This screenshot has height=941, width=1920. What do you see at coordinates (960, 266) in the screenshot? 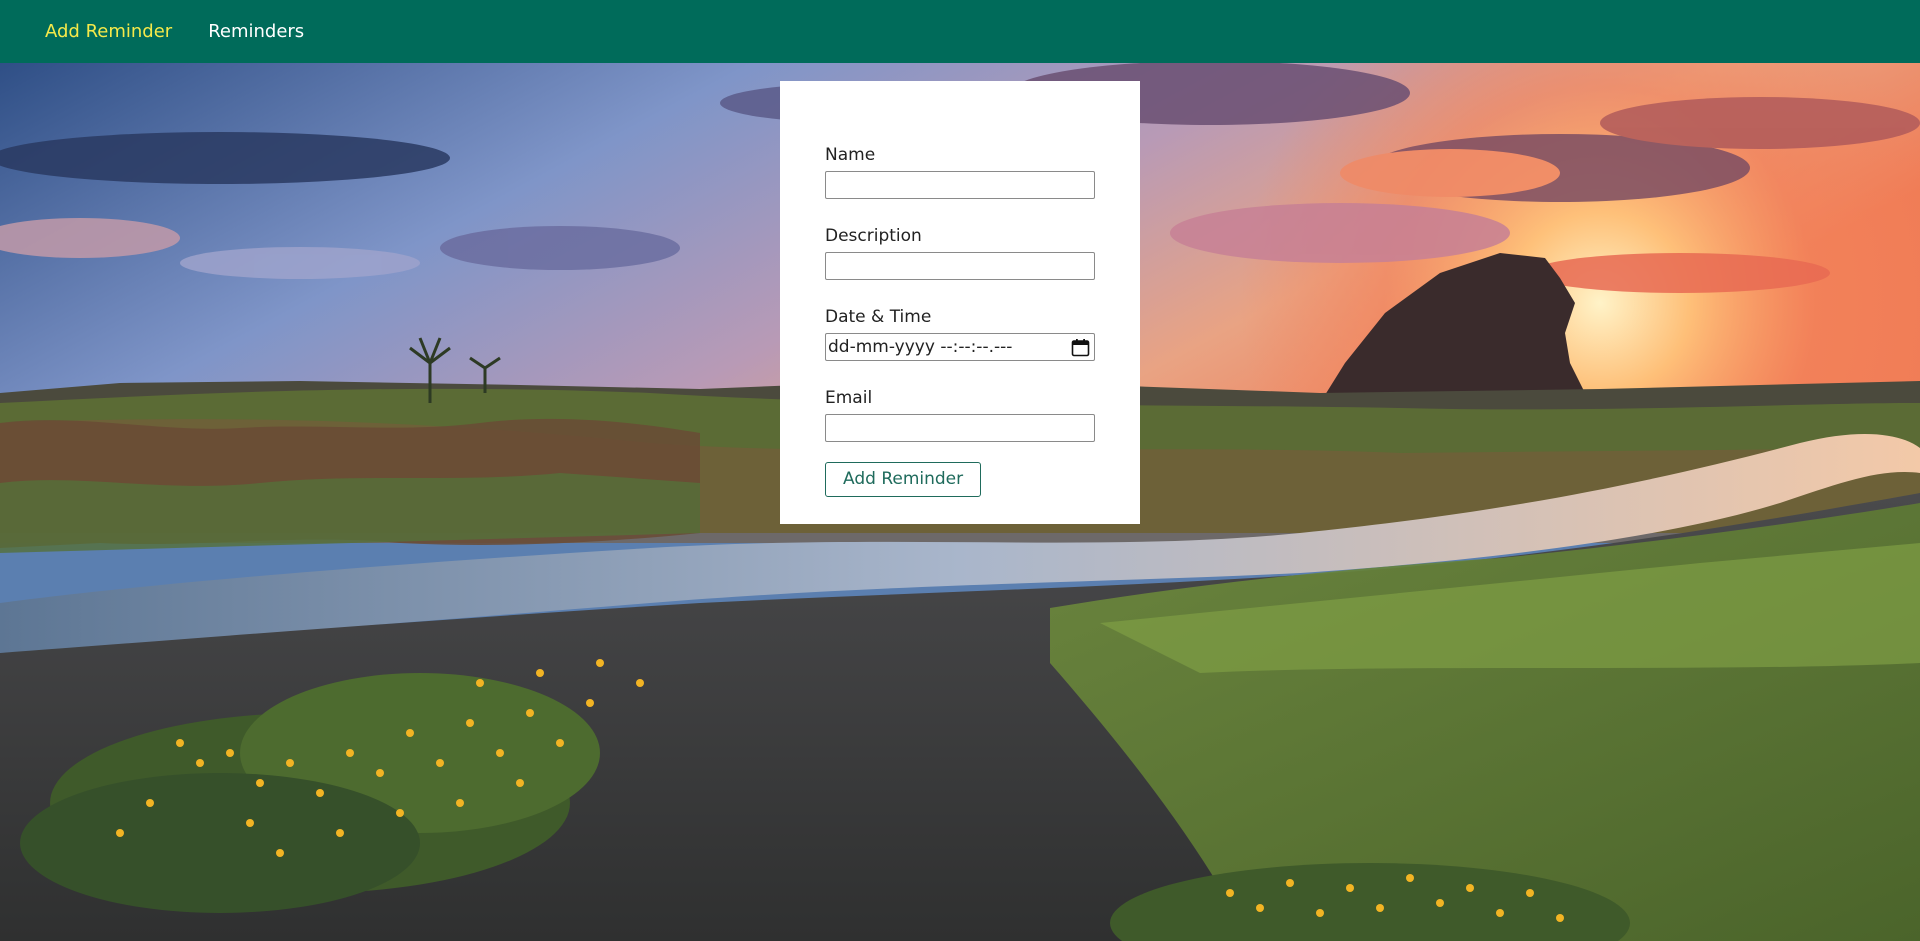
I see `description-input` at bounding box center [960, 266].